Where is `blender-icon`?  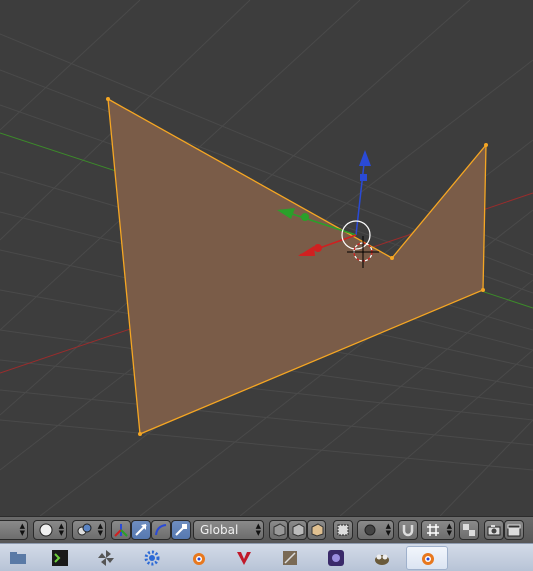 blender-icon is located at coordinates (199, 559).